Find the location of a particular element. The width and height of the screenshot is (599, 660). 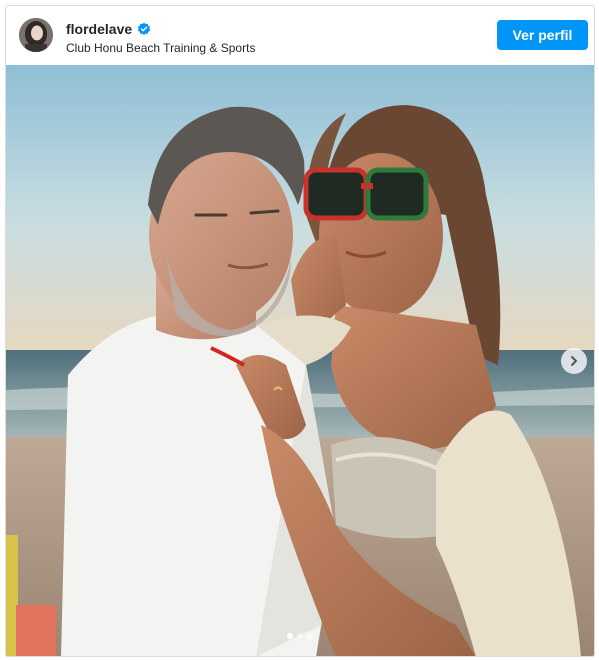

carousel-indicator is located at coordinates (300, 636).